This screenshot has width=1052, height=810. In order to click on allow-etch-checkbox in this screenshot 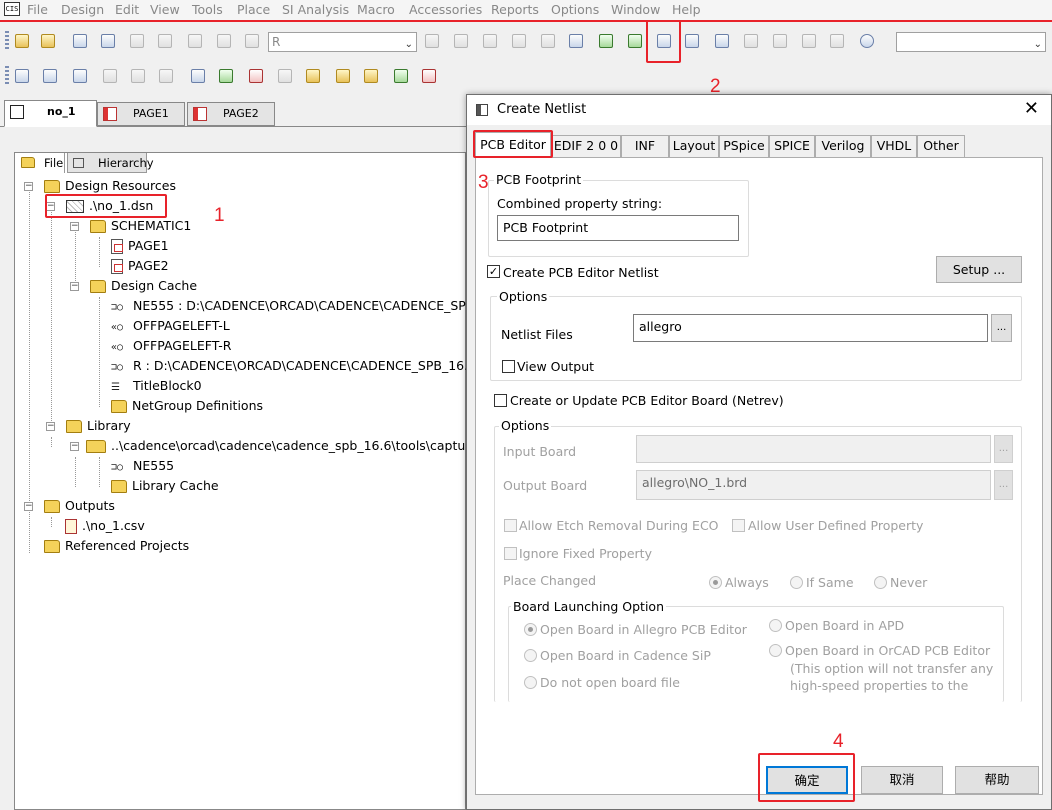, I will do `click(510, 525)`.